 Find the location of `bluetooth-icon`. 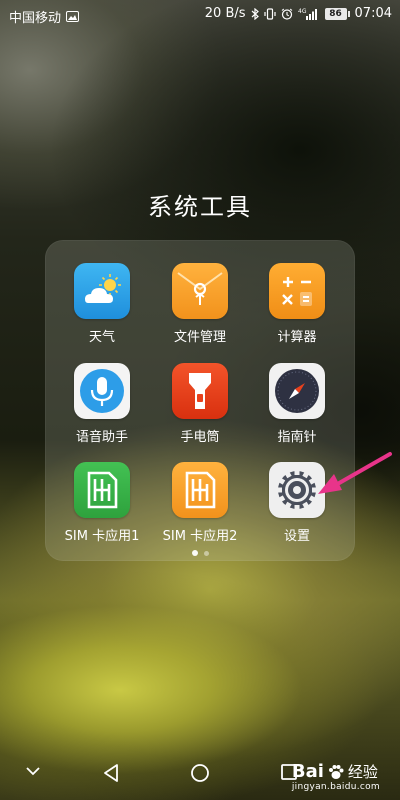

bluetooth-icon is located at coordinates (255, 13).